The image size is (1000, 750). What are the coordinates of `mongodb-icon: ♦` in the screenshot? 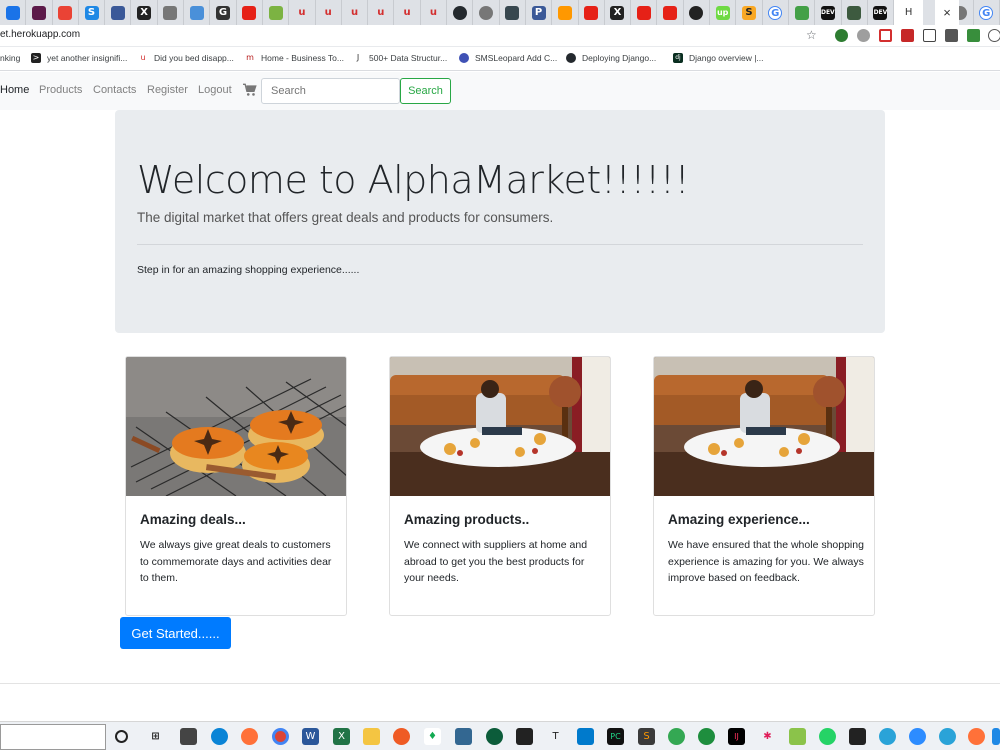 It's located at (432, 736).